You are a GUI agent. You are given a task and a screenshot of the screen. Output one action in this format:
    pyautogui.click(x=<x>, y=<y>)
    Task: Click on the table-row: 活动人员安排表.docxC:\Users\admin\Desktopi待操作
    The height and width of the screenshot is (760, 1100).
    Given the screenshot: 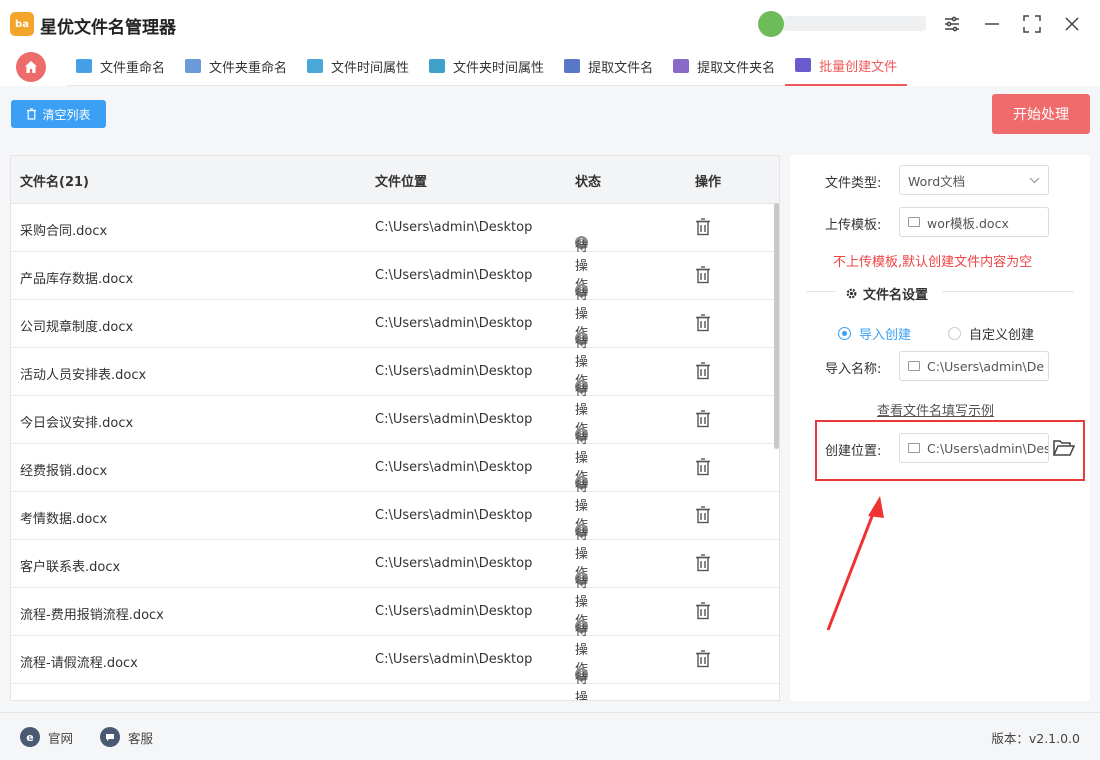 What is the action you would take?
    pyautogui.click(x=395, y=392)
    